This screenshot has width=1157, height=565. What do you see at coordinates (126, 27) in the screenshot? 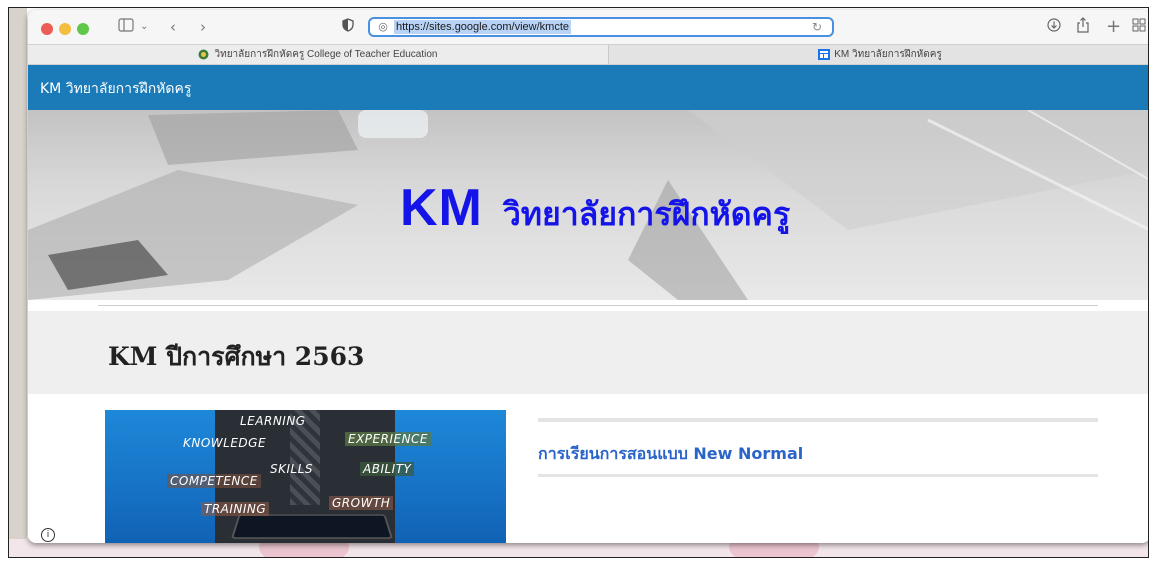
I see `sidebar-icon` at bounding box center [126, 27].